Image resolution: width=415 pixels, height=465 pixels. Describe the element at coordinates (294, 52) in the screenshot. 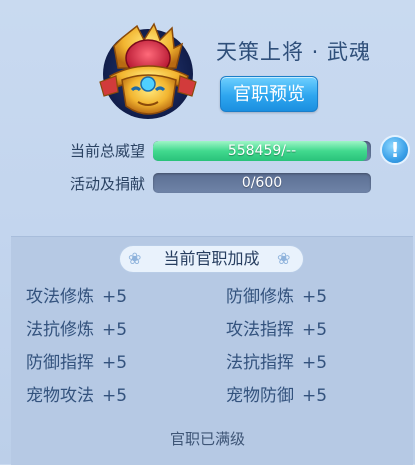

I see `rank-title: 天策上将 · 武魂` at that location.